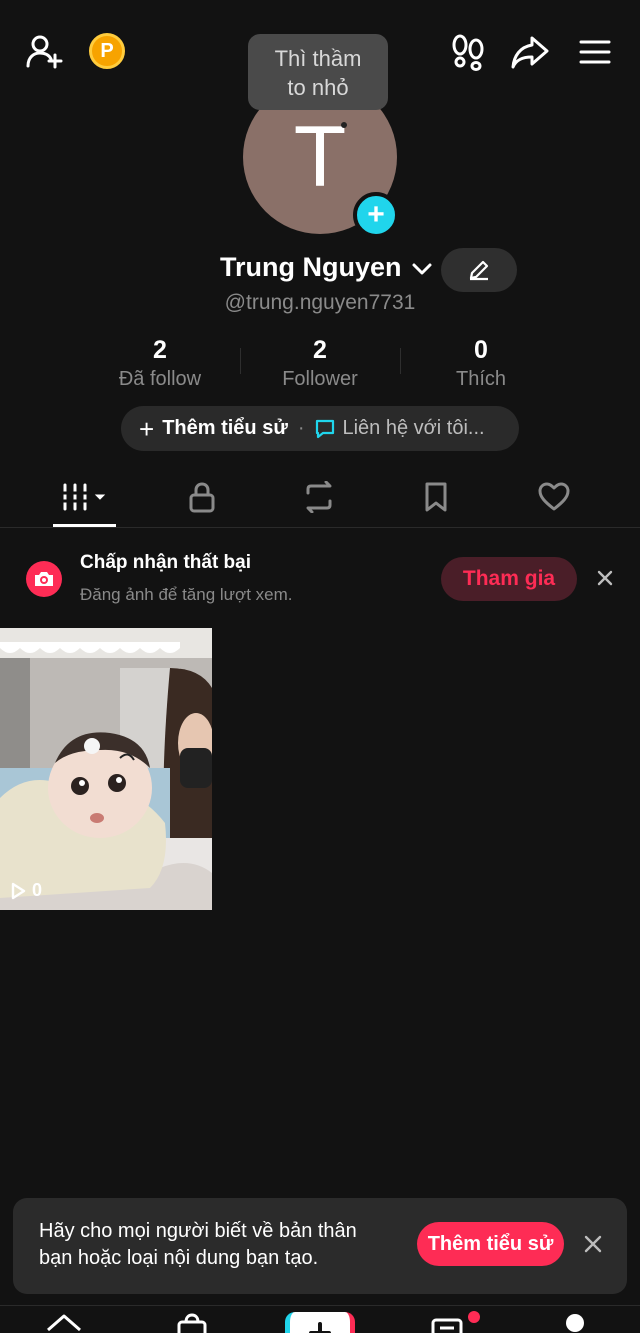 The image size is (640, 1333). Describe the element at coordinates (198, 1231) in the screenshot. I see `toast-line-1: Hãy cho mọi người biết về bản thân` at that location.